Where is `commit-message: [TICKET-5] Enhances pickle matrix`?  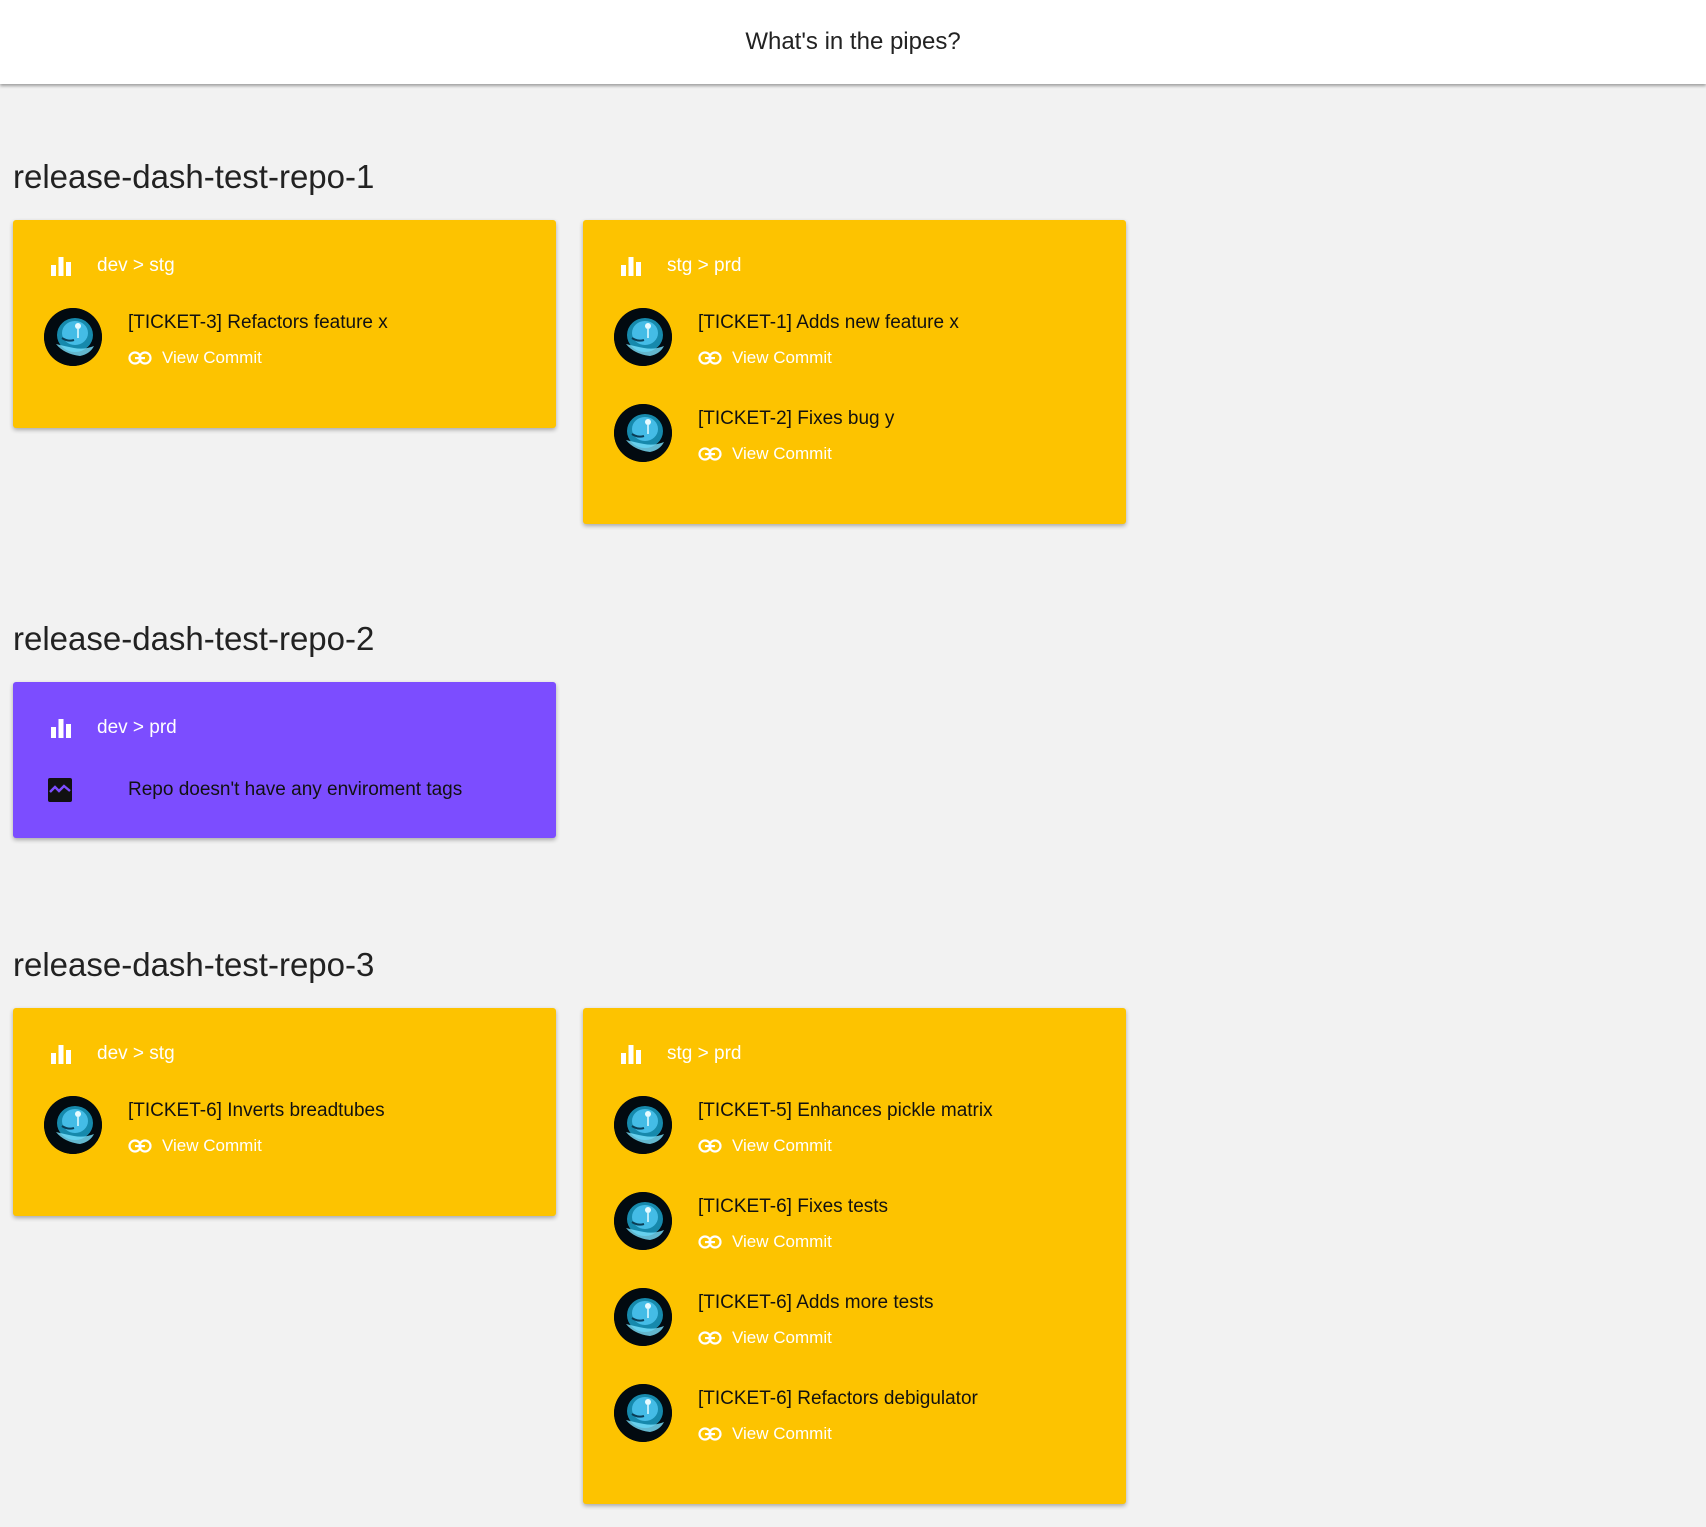
commit-message: [TICKET-5] Enhances pickle matrix is located at coordinates (845, 1110).